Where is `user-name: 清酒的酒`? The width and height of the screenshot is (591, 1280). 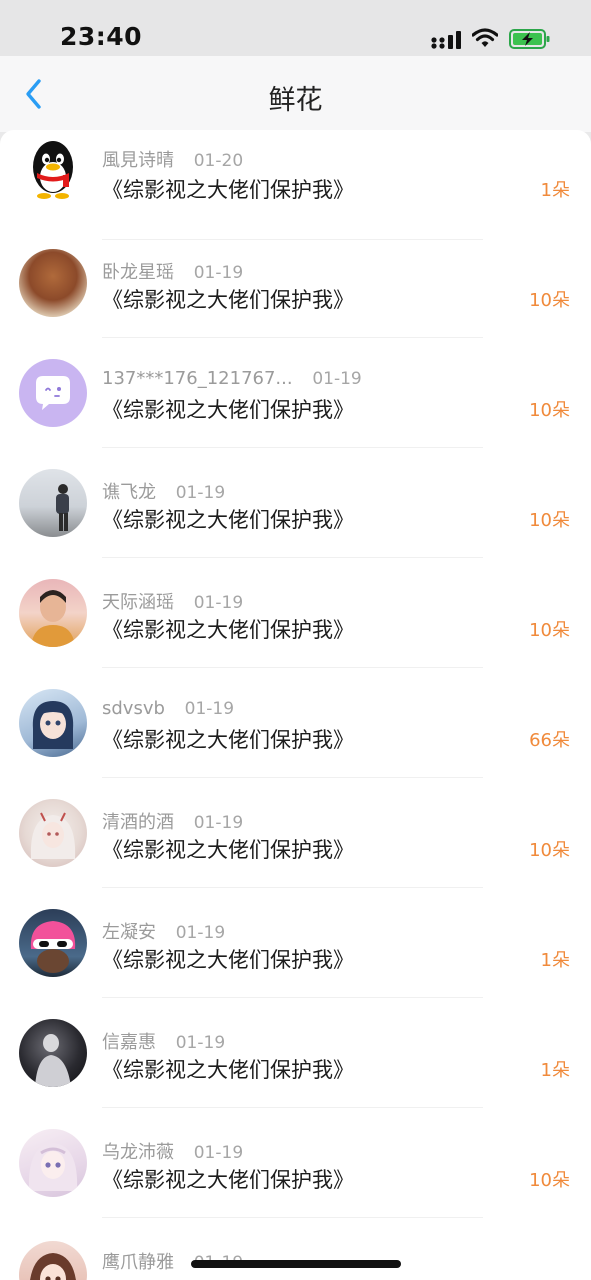 user-name: 清酒的酒 is located at coordinates (138, 822).